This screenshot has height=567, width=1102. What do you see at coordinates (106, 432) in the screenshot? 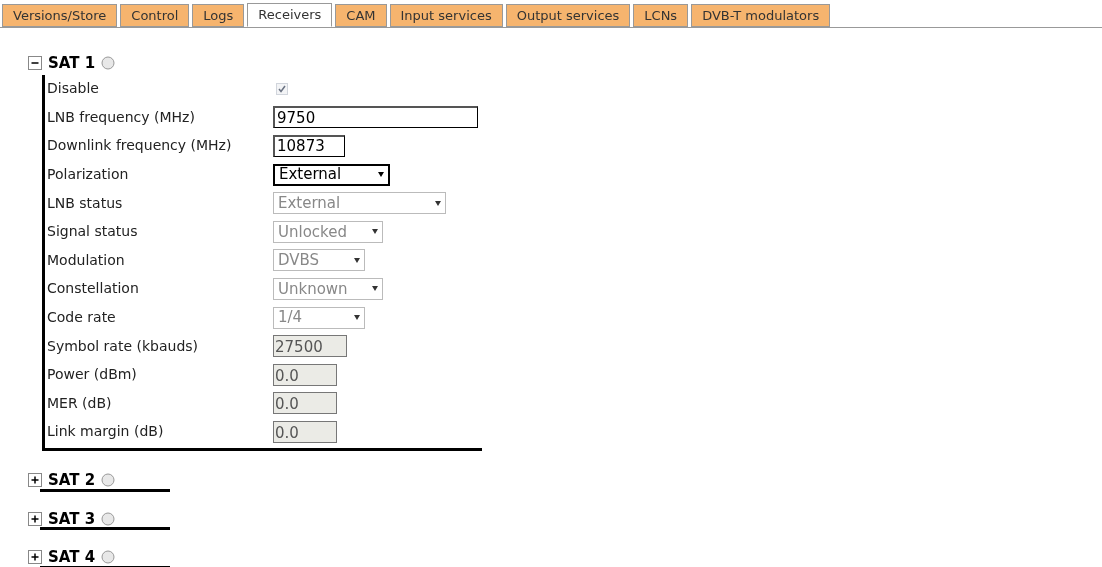
I see `field-label: Link margin (dB)` at bounding box center [106, 432].